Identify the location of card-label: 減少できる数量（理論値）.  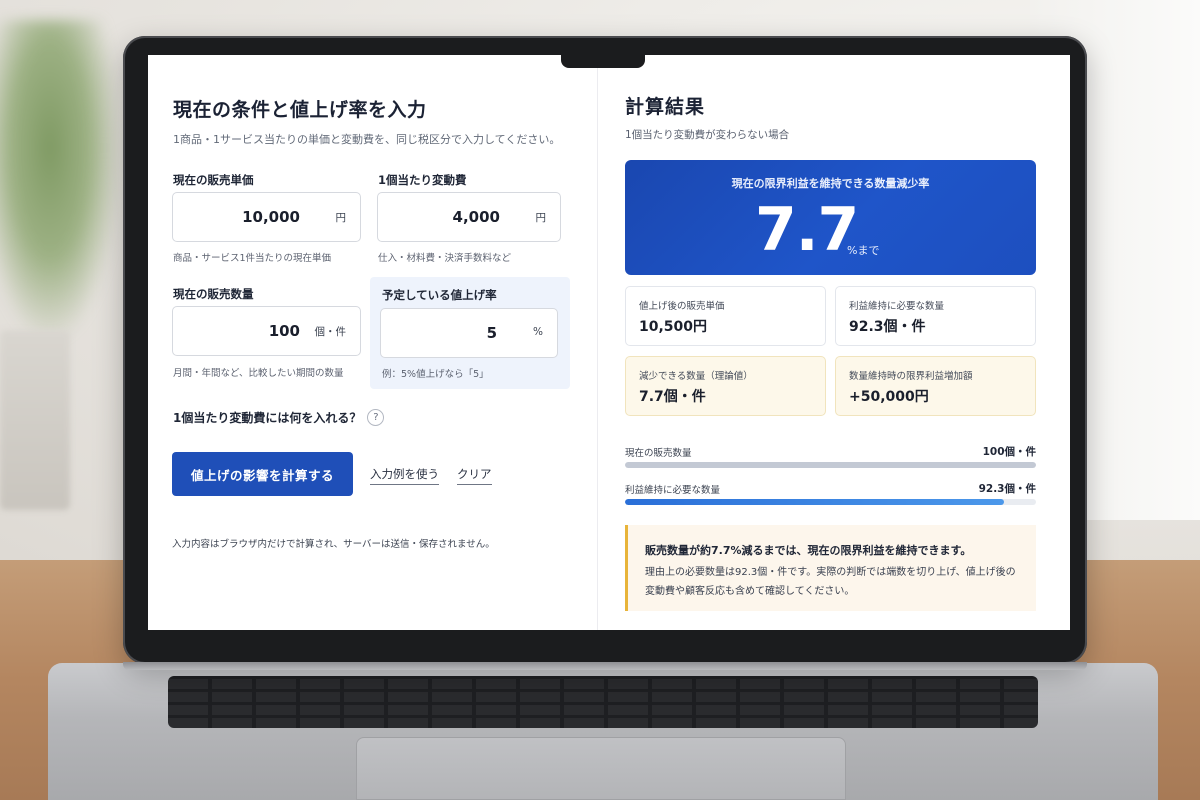
(696, 376).